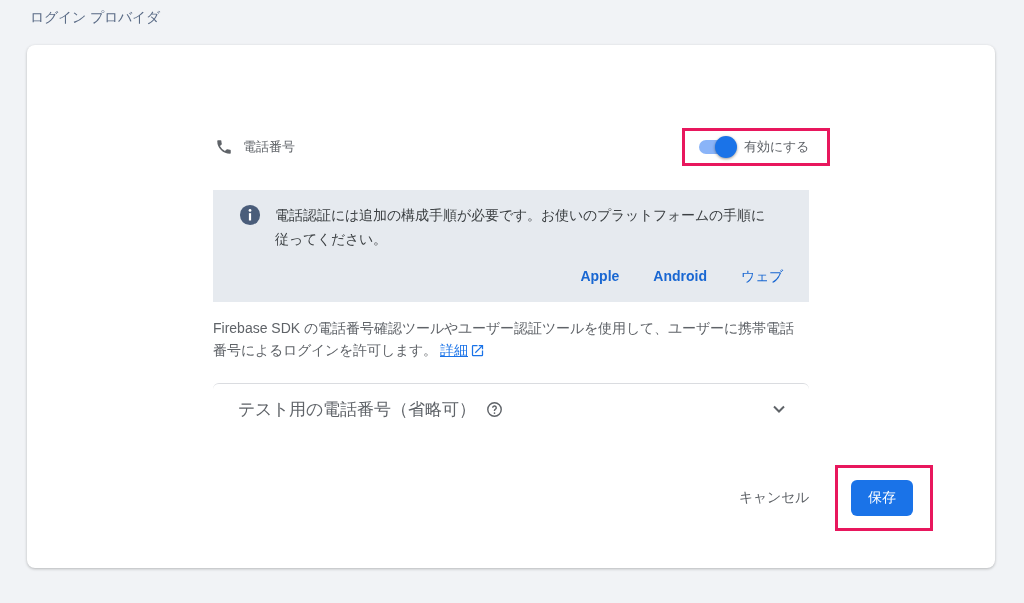  I want to click on save-button: 保存, so click(882, 498).